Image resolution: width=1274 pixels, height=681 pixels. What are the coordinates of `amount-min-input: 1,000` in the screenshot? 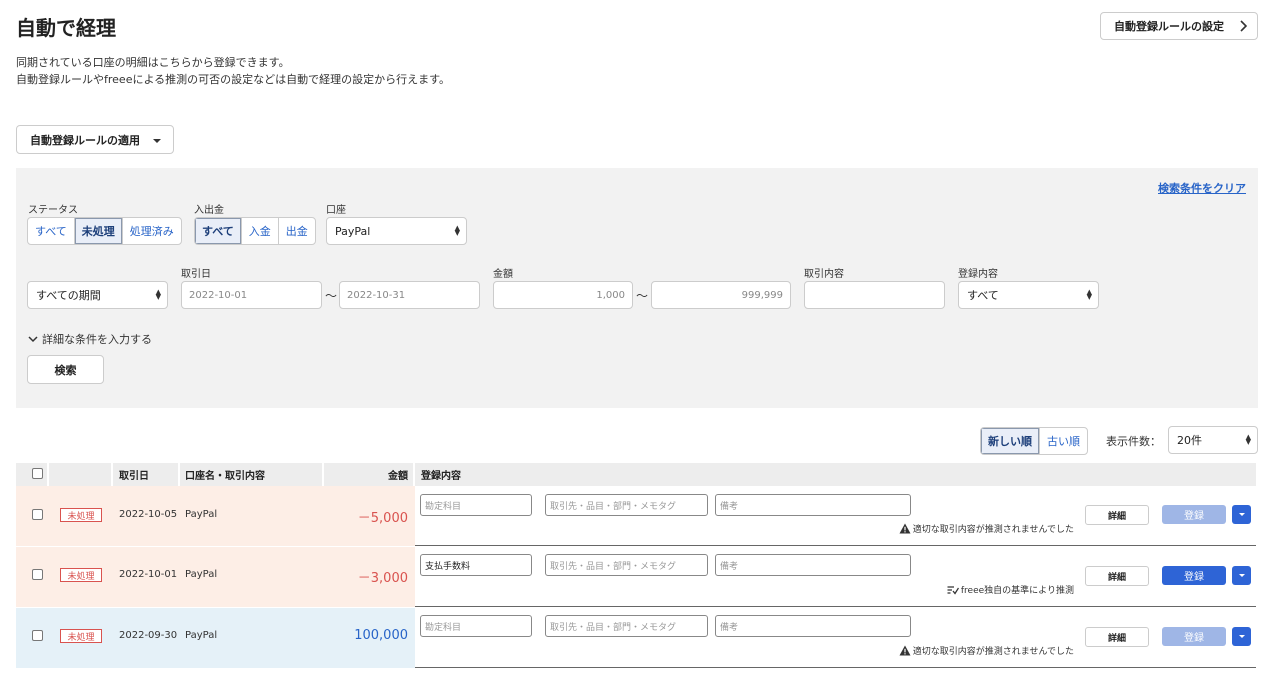 It's located at (563, 295).